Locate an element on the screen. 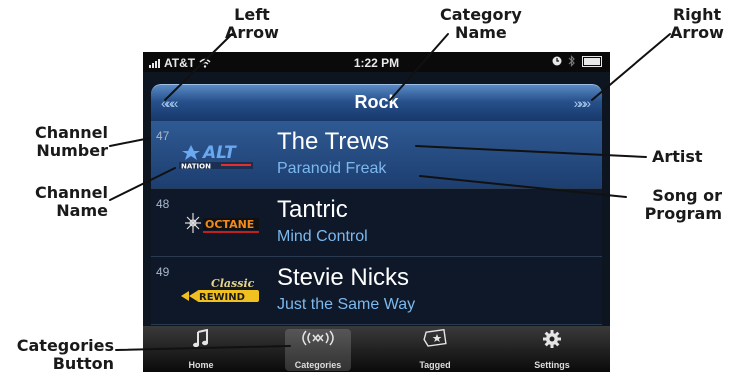 The width and height of the screenshot is (729, 373). leader-left-arrow is located at coordinates (198, 67).